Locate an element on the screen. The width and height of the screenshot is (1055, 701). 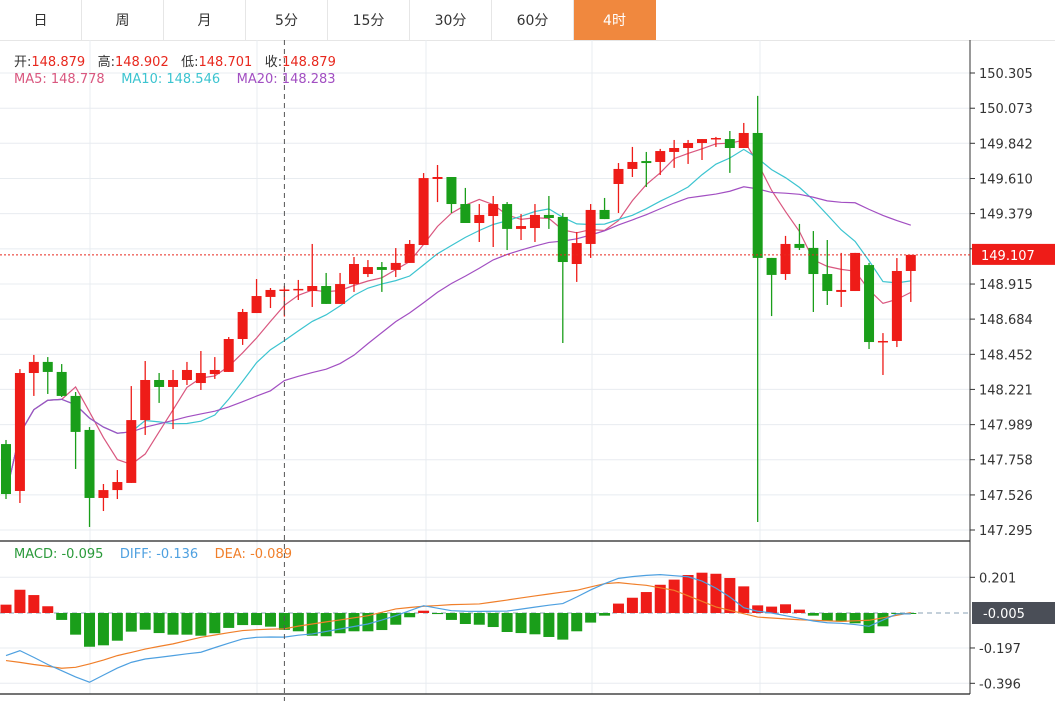
high-label: 高: is located at coordinates (106, 62).